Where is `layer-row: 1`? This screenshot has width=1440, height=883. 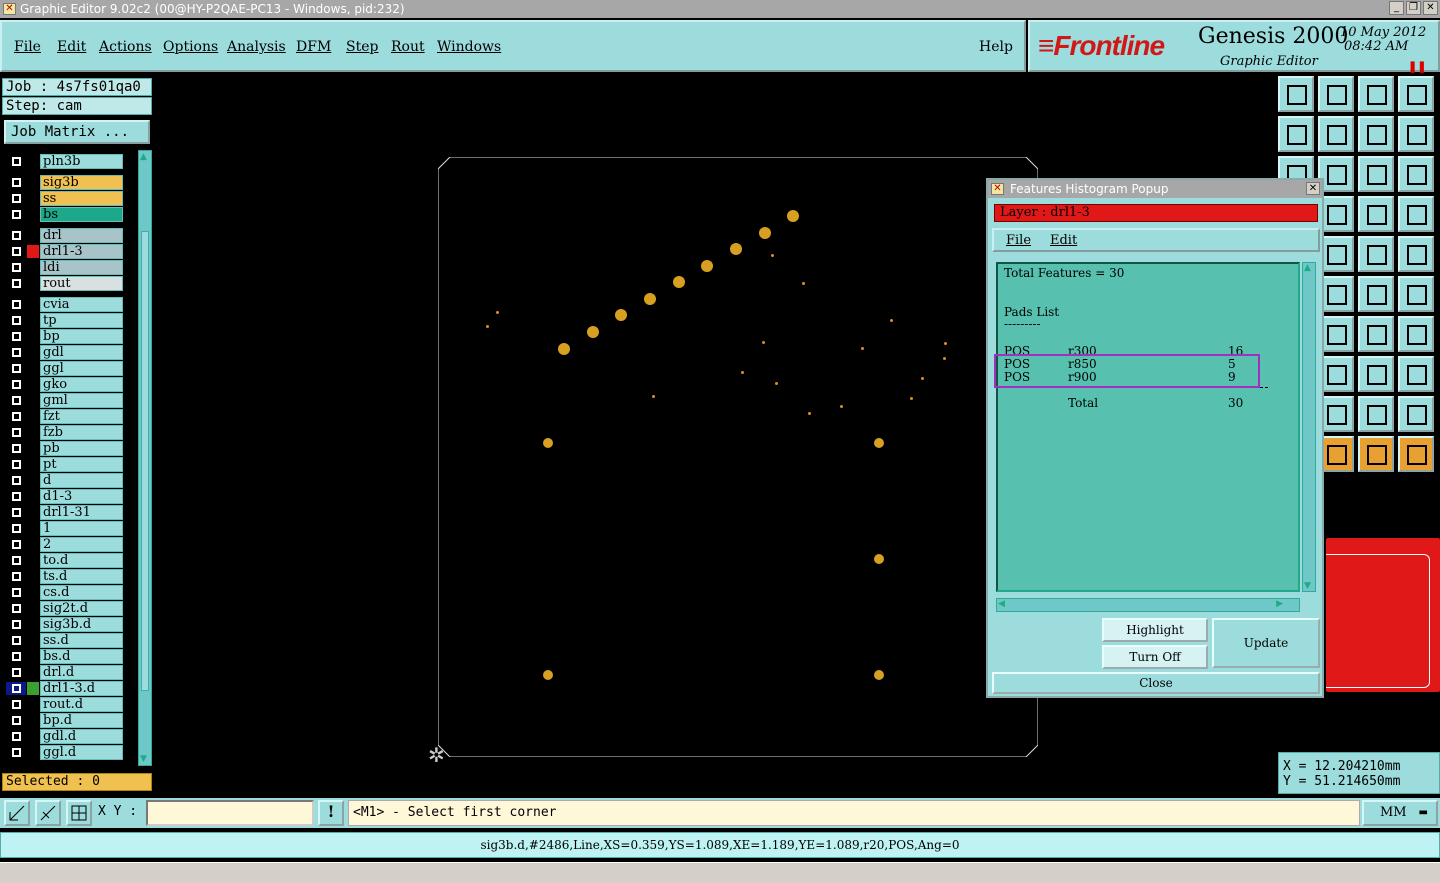 layer-row: 1 is located at coordinates (66, 528).